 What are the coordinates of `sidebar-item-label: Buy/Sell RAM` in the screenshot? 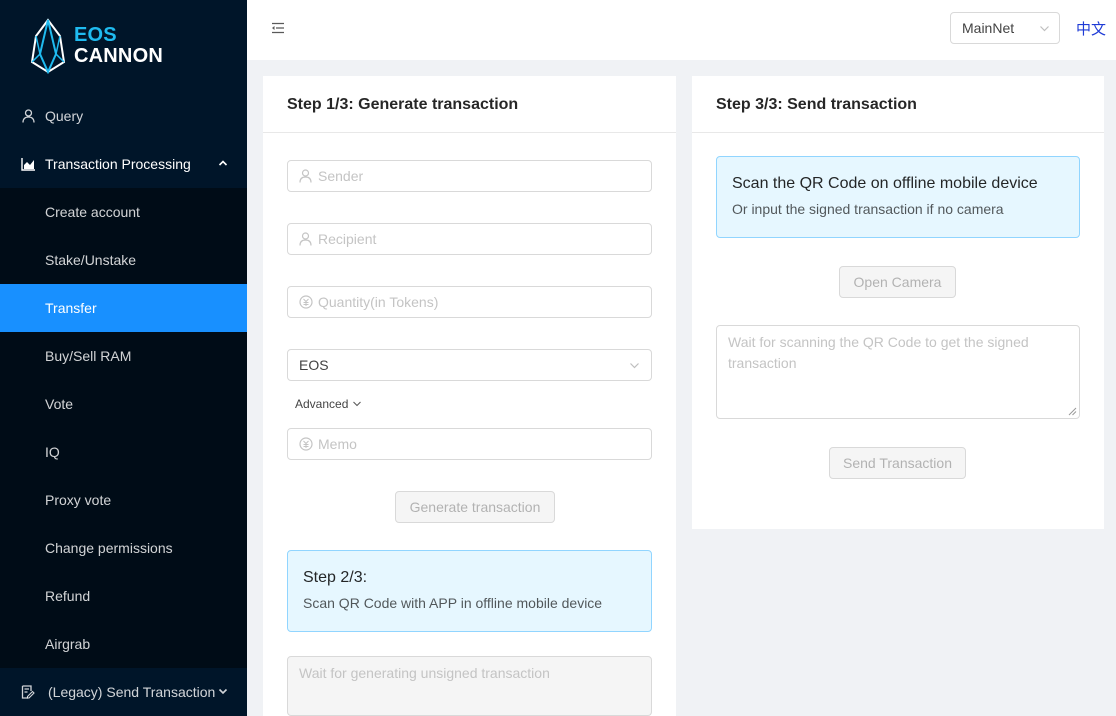 It's located at (88, 356).